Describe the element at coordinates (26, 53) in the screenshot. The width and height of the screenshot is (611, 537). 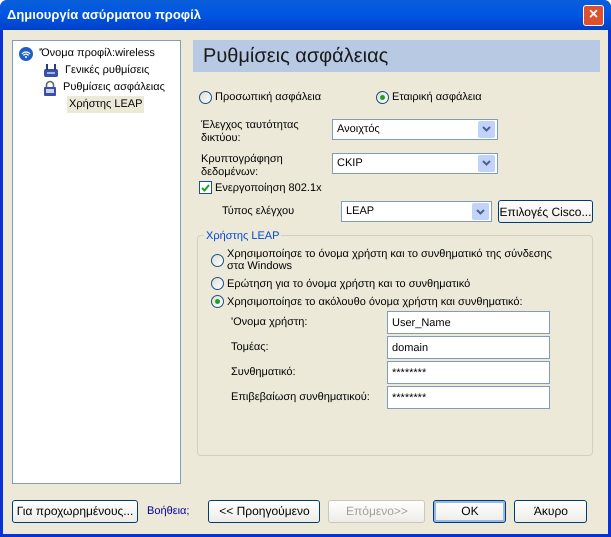
I see `wireless-icon` at that location.